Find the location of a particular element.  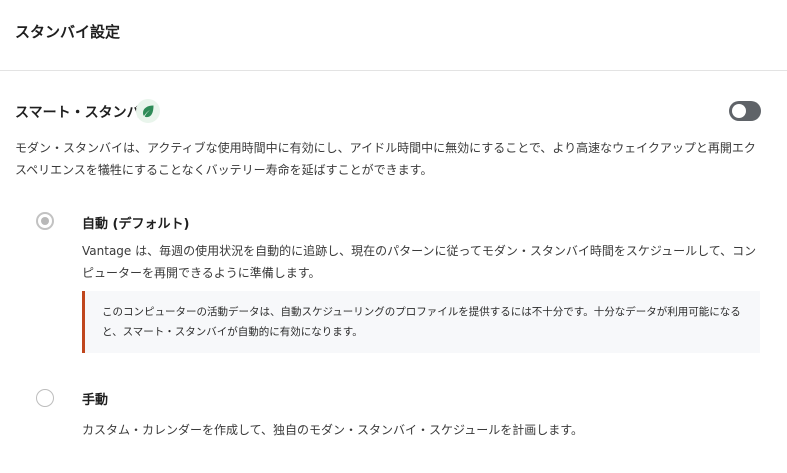

smart-standby-title: スマート・スタンバイ is located at coordinates (85, 113).